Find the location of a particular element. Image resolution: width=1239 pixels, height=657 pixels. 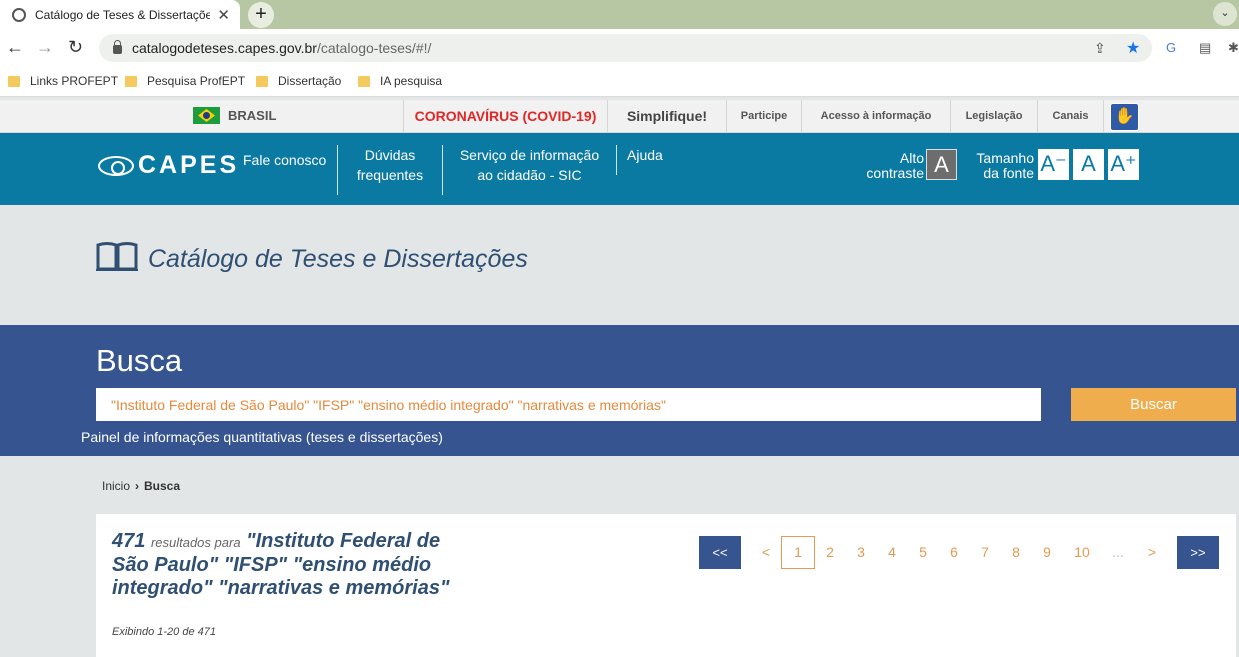

pagination-next: > is located at coordinates (1152, 552).